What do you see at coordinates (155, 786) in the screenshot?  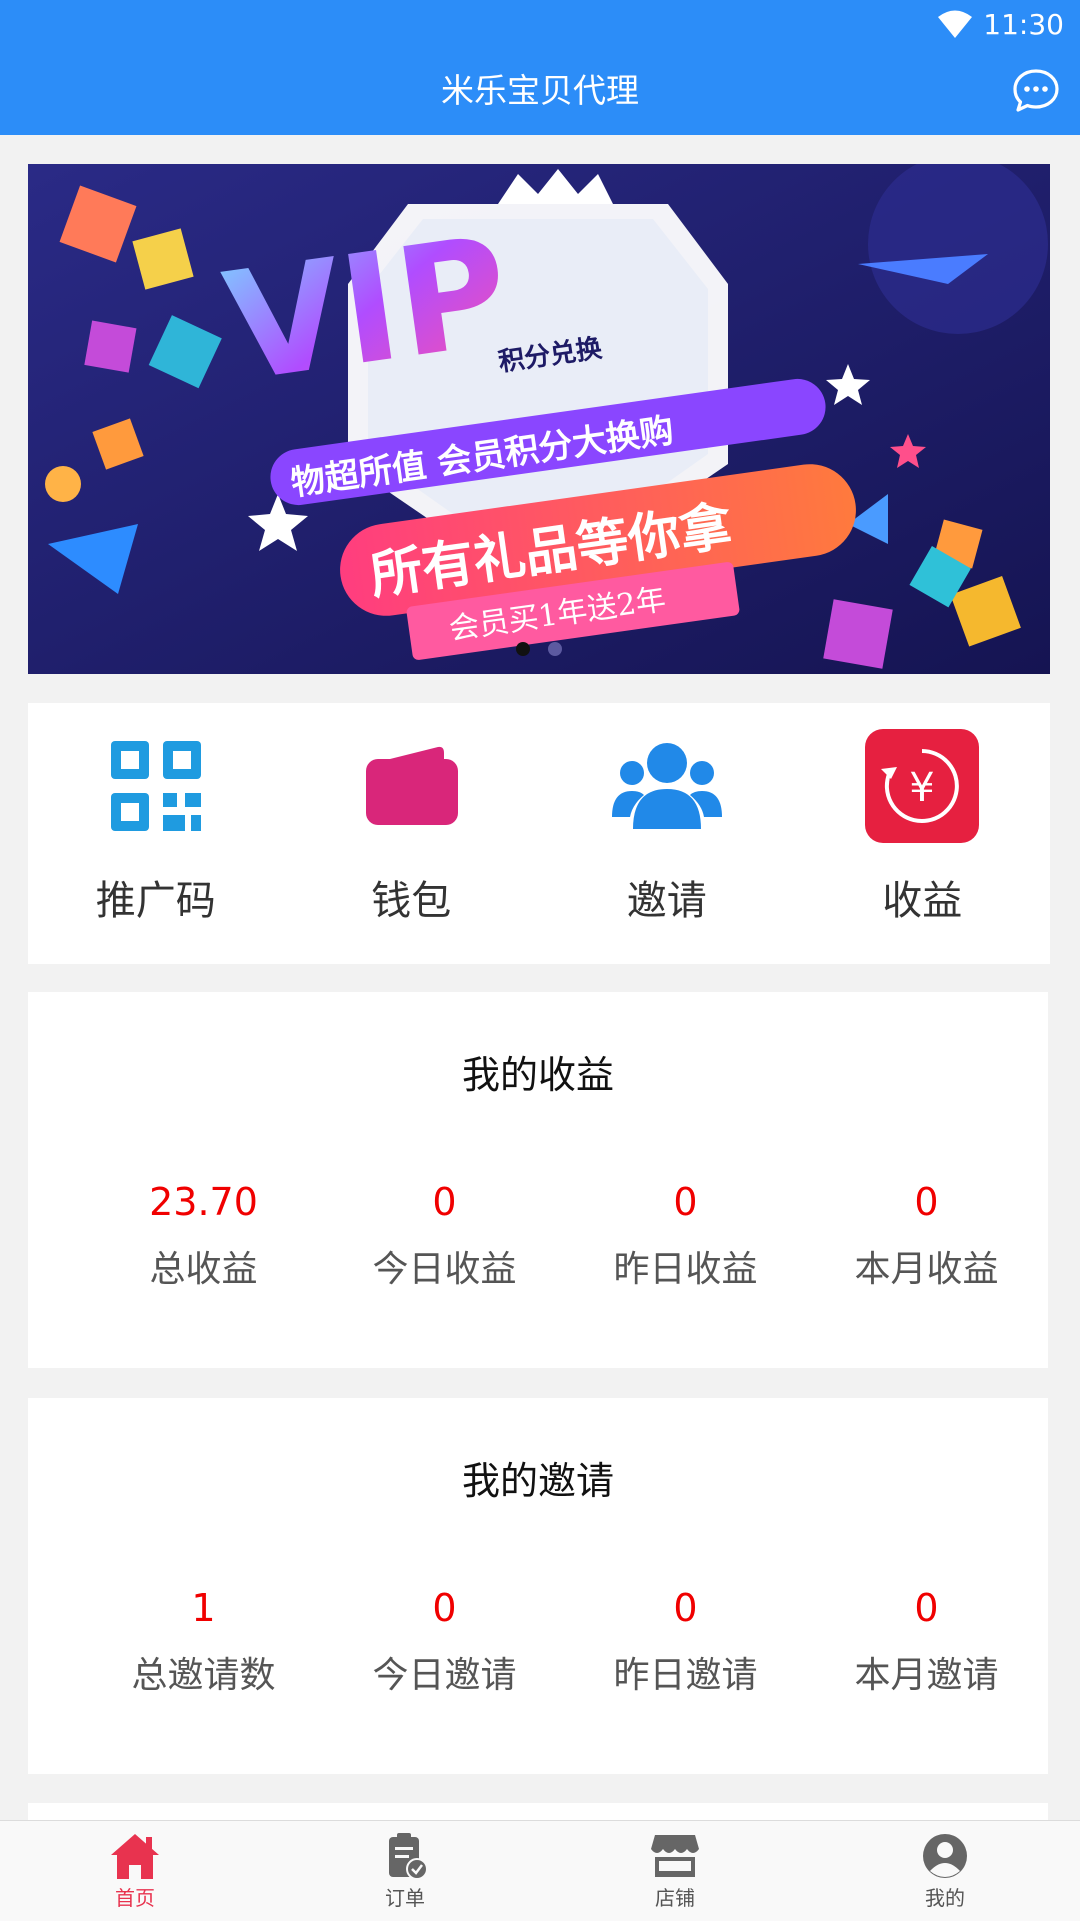 I see `qr-code-icon` at bounding box center [155, 786].